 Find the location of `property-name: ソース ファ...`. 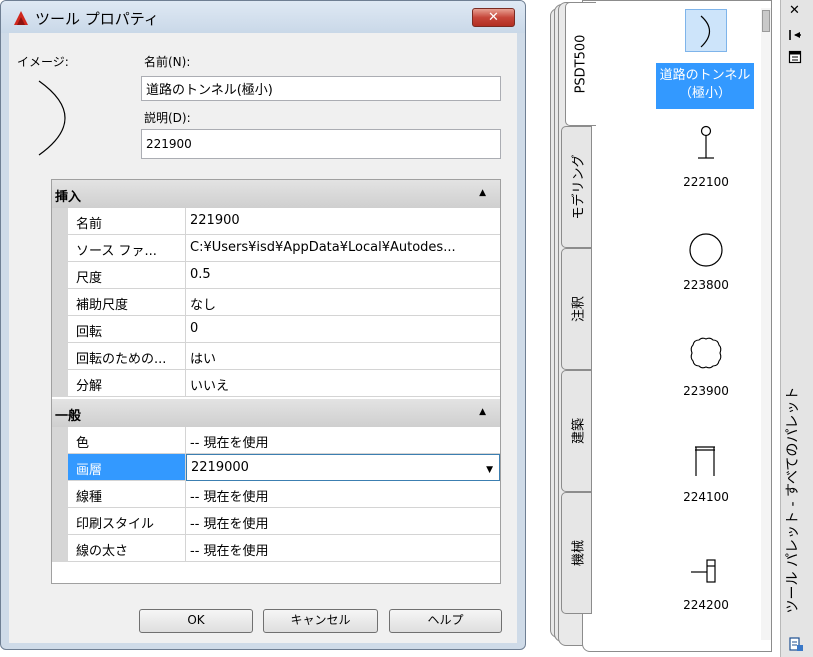

property-name: ソース ファ... is located at coordinates (127, 248).